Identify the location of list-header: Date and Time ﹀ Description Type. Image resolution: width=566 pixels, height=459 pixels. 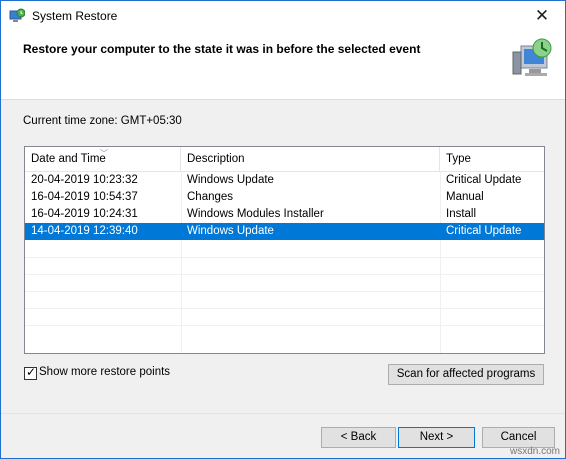
(284, 159).